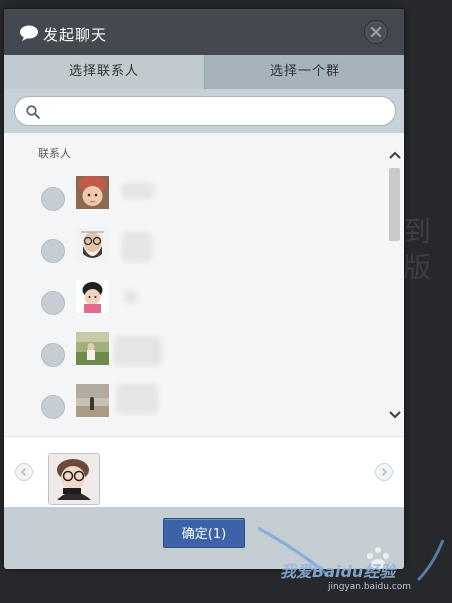 The image size is (452, 603). What do you see at coordinates (54, 153) in the screenshot?
I see `section-label-contacts: 联系人` at bounding box center [54, 153].